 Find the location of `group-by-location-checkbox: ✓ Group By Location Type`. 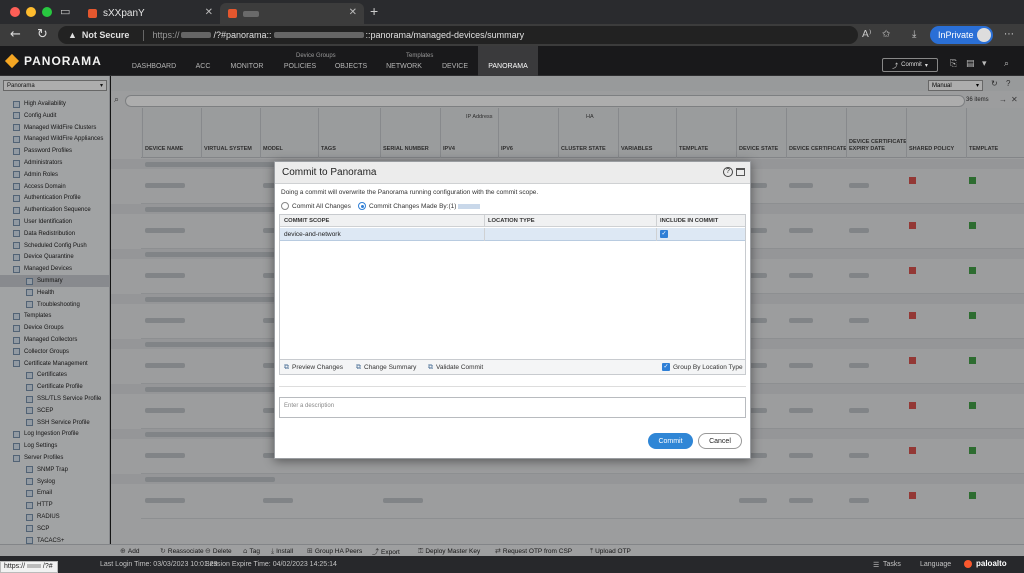

group-by-location-checkbox: ✓ Group By Location Type is located at coordinates (702, 367).